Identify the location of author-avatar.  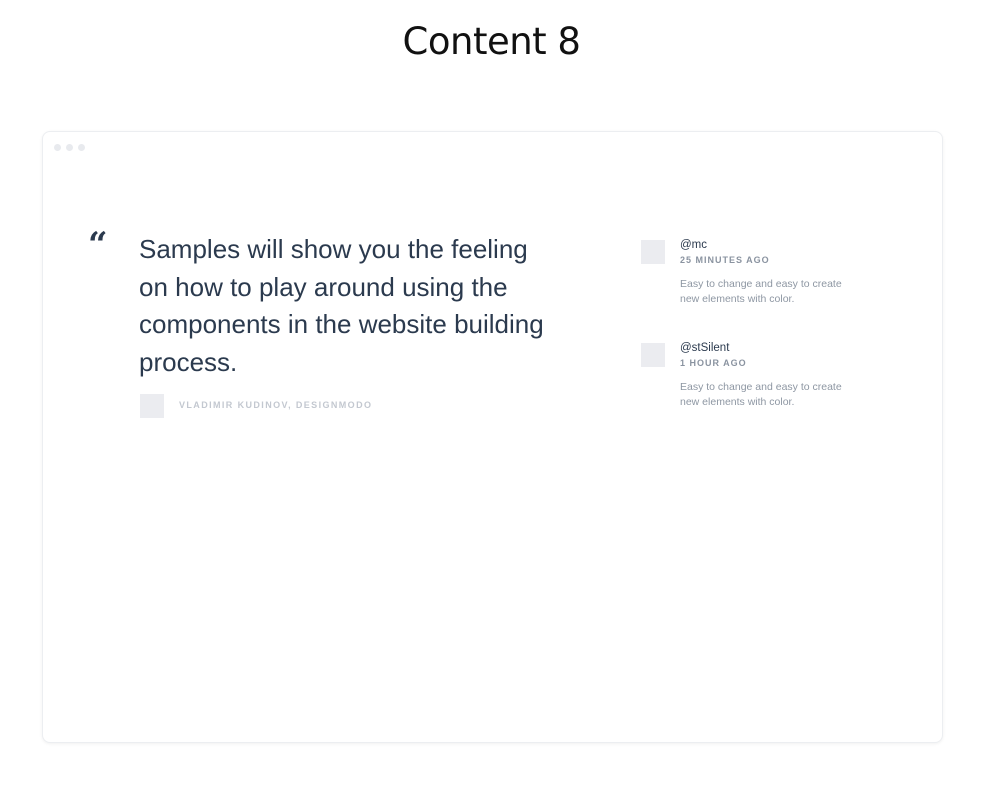
(152, 406).